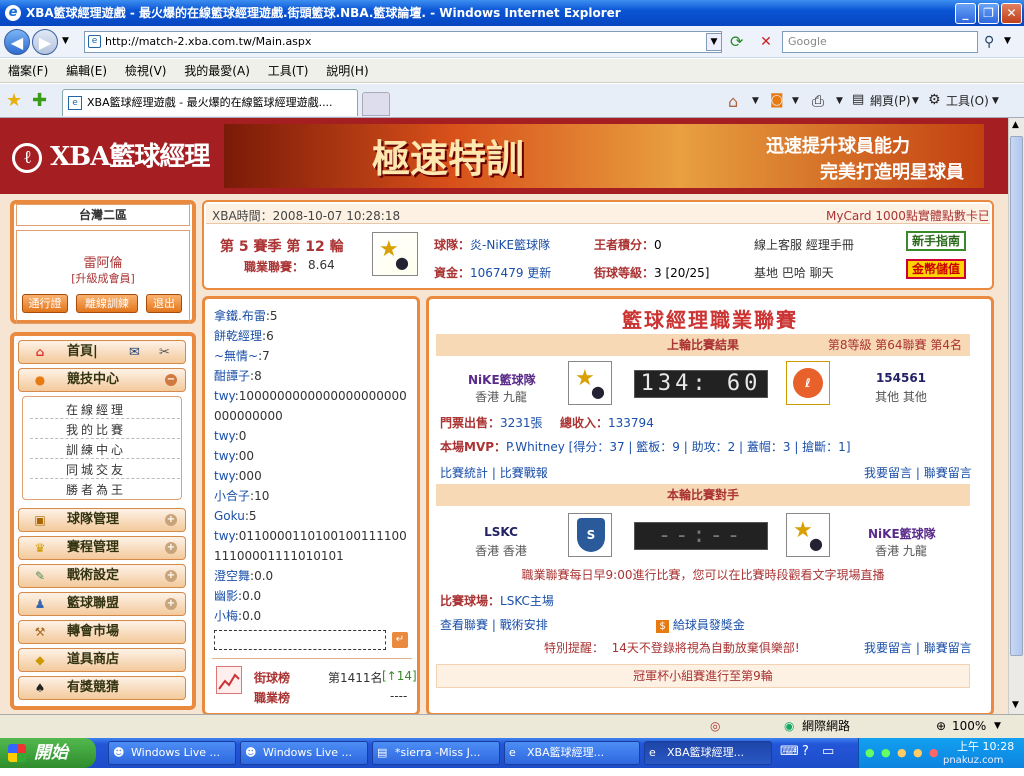 This screenshot has height=776, width=1024. What do you see at coordinates (464, 625) in the screenshot?
I see `view-league-link: 查看聯賽` at bounding box center [464, 625].